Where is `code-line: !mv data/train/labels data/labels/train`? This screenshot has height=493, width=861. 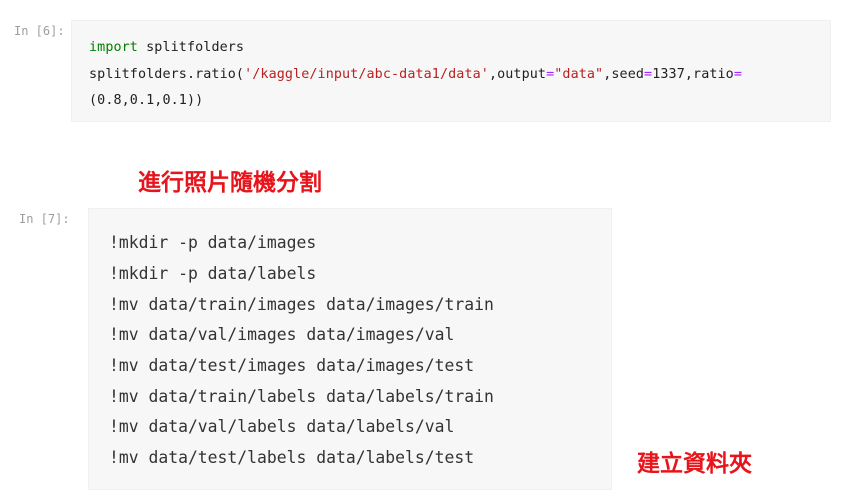
code-line: !mv data/train/labels data/labels/train is located at coordinates (301, 396).